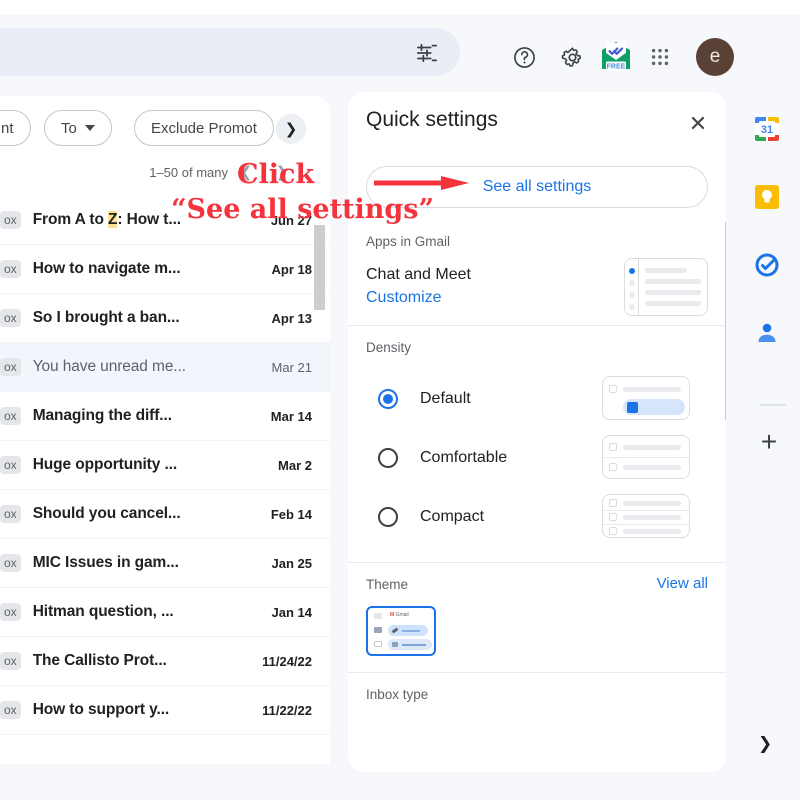  I want to click on google-keep-icon, so click(767, 197).